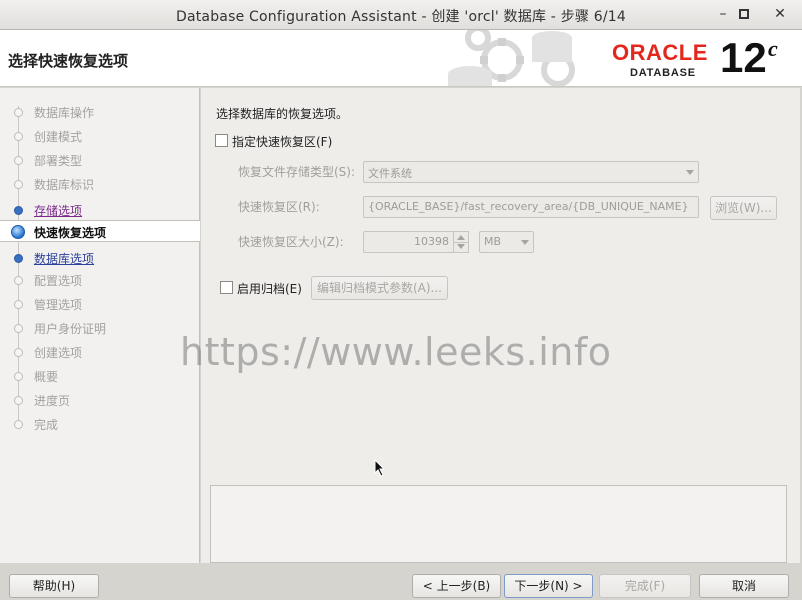  I want to click on sidebar-step-fast-recovery-option: 快速恢复选项, so click(100, 231).